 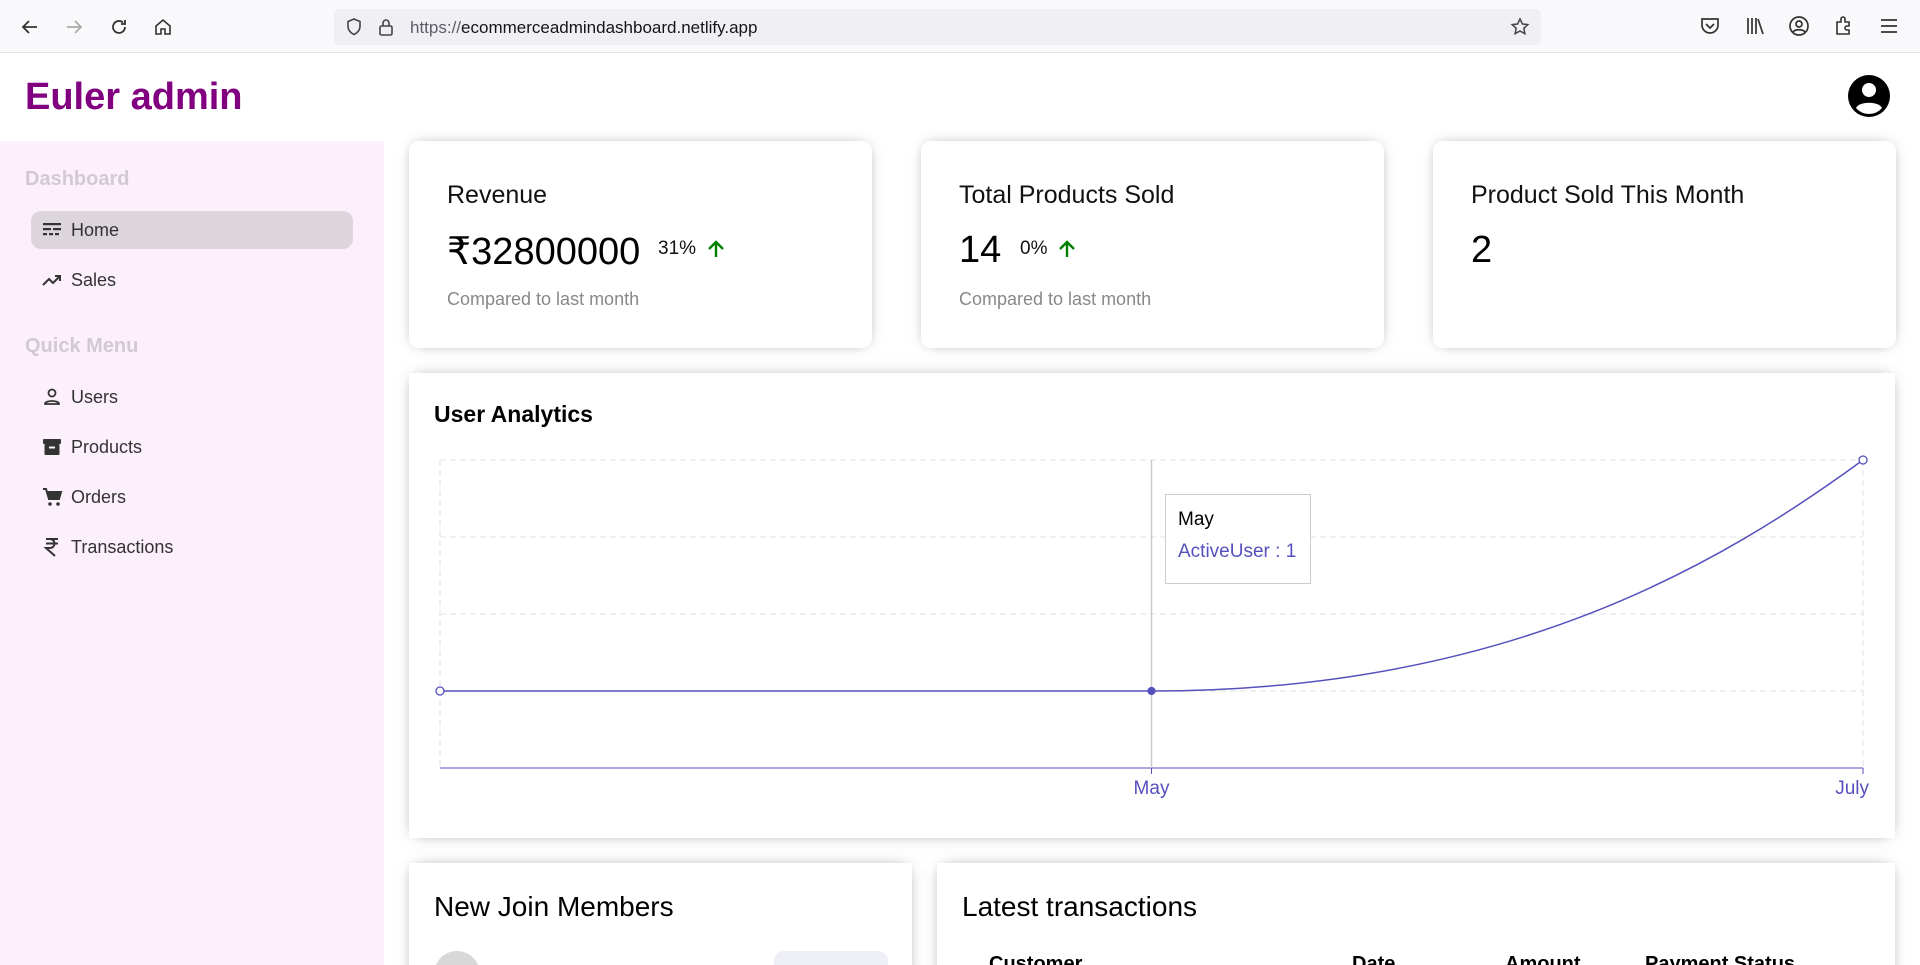 What do you see at coordinates (1852, 788) in the screenshot?
I see `x-tick-label: July` at bounding box center [1852, 788].